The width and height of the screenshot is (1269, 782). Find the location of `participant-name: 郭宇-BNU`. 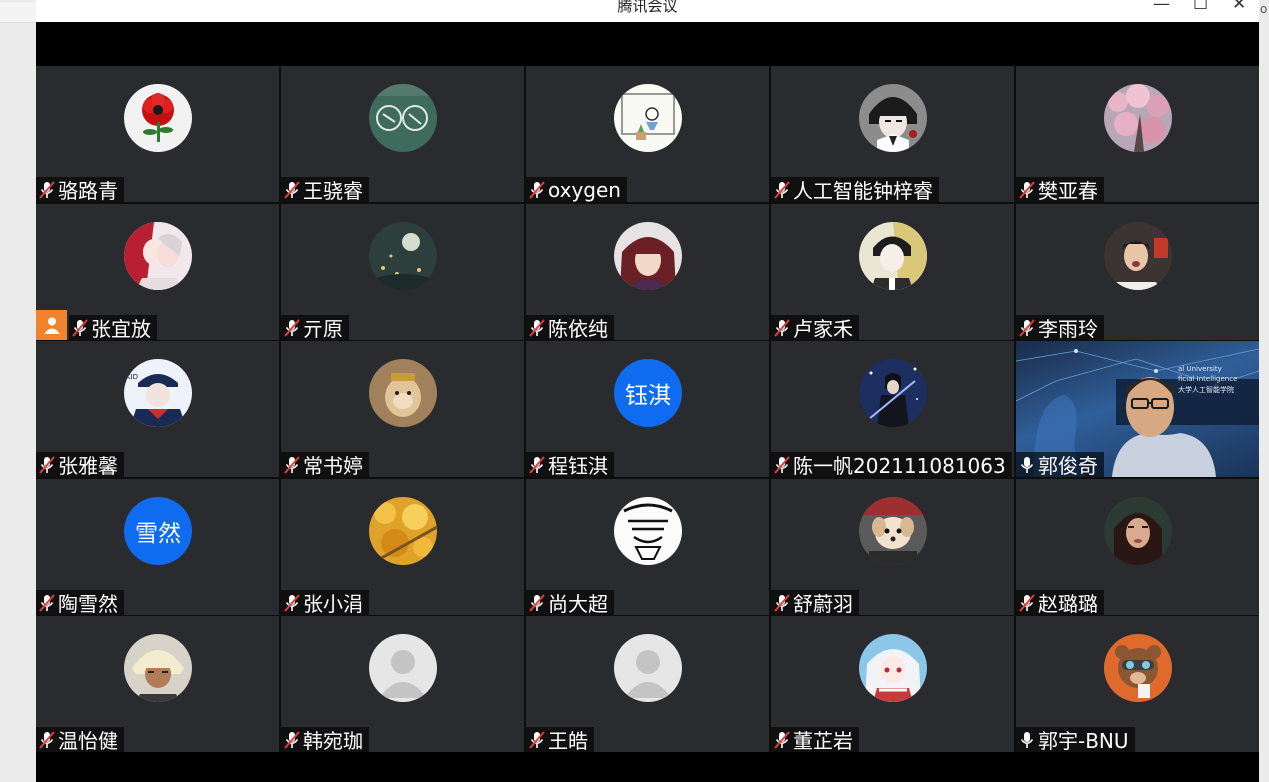

participant-name: 郭宇-BNU is located at coordinates (1083, 740).